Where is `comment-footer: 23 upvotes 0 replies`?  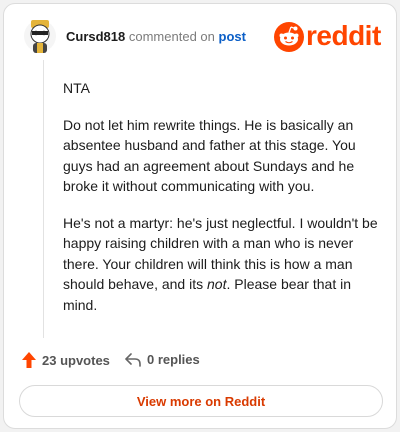 comment-footer: 23 upvotes 0 replies is located at coordinates (172, 362).